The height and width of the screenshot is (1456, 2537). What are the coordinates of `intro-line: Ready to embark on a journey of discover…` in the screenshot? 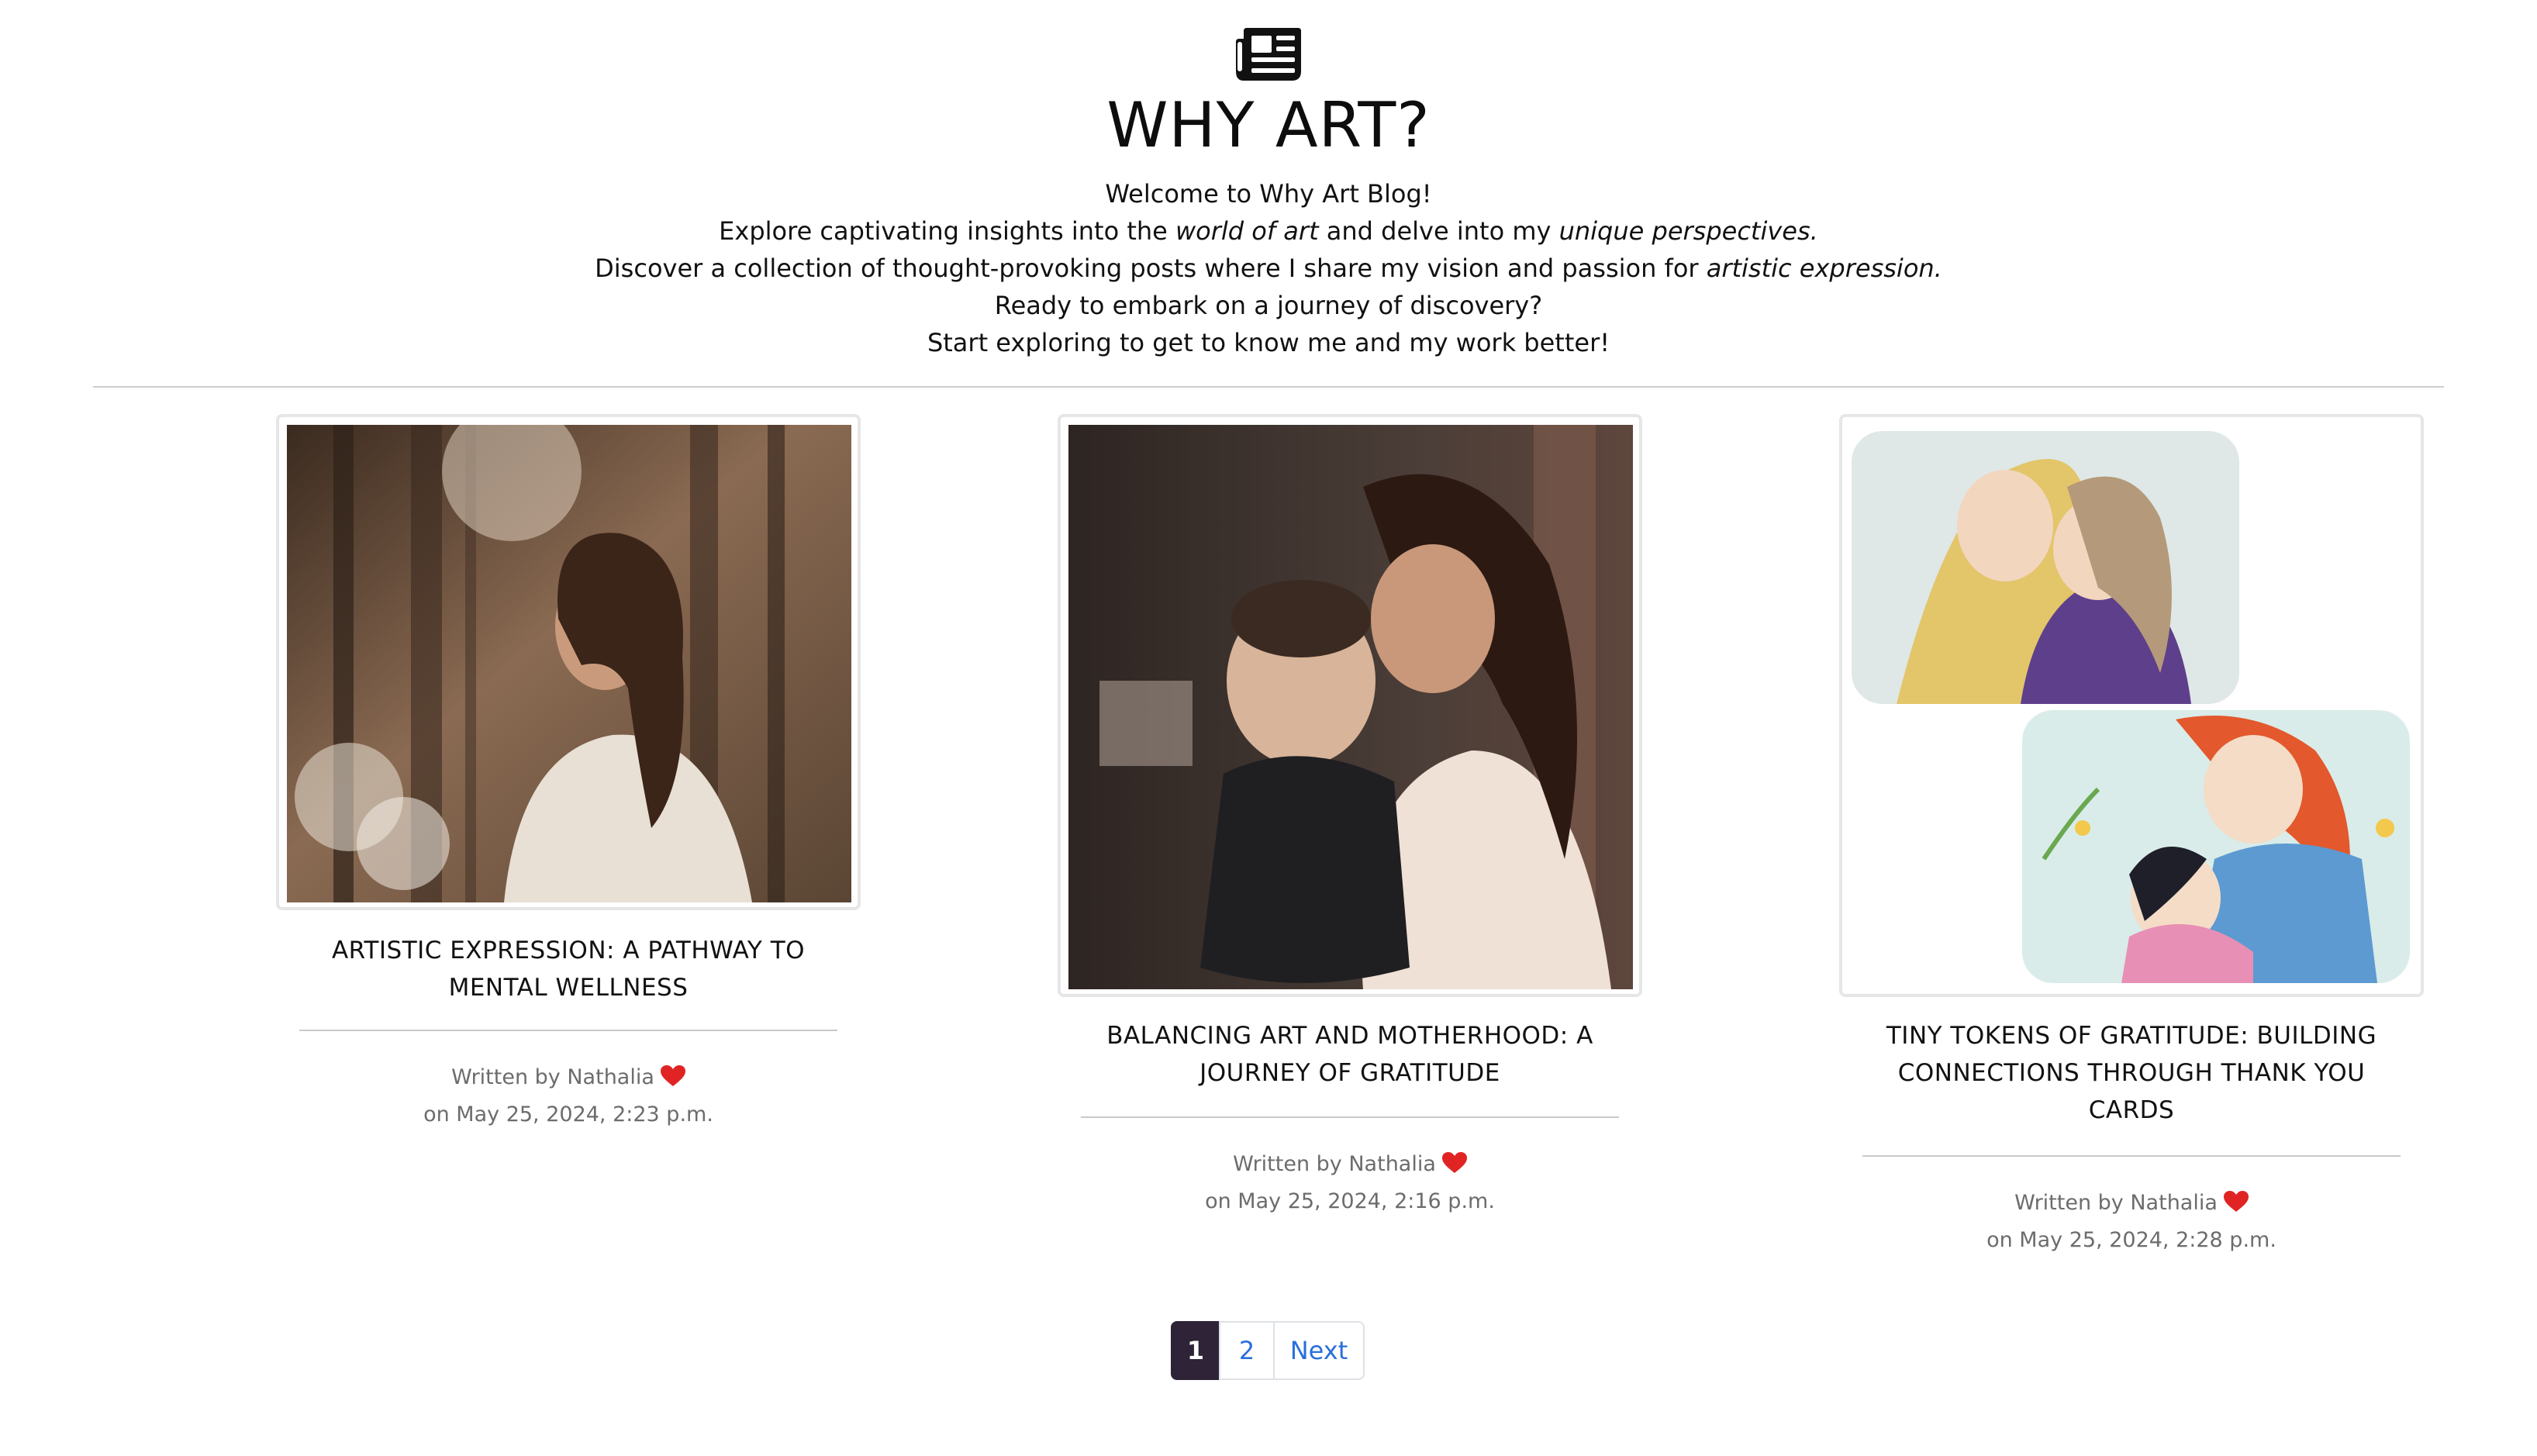 It's located at (1268, 306).